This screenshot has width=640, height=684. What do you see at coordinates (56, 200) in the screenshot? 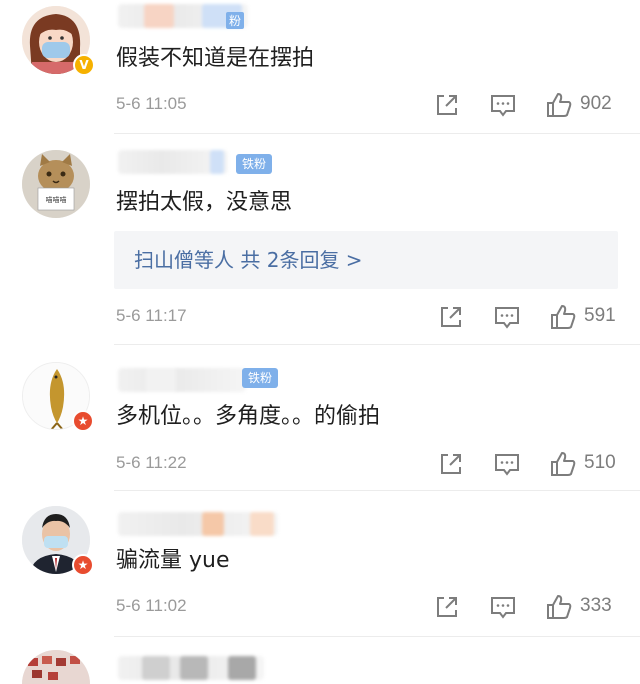
I see `sign-text: 喵喵喵` at bounding box center [56, 200].